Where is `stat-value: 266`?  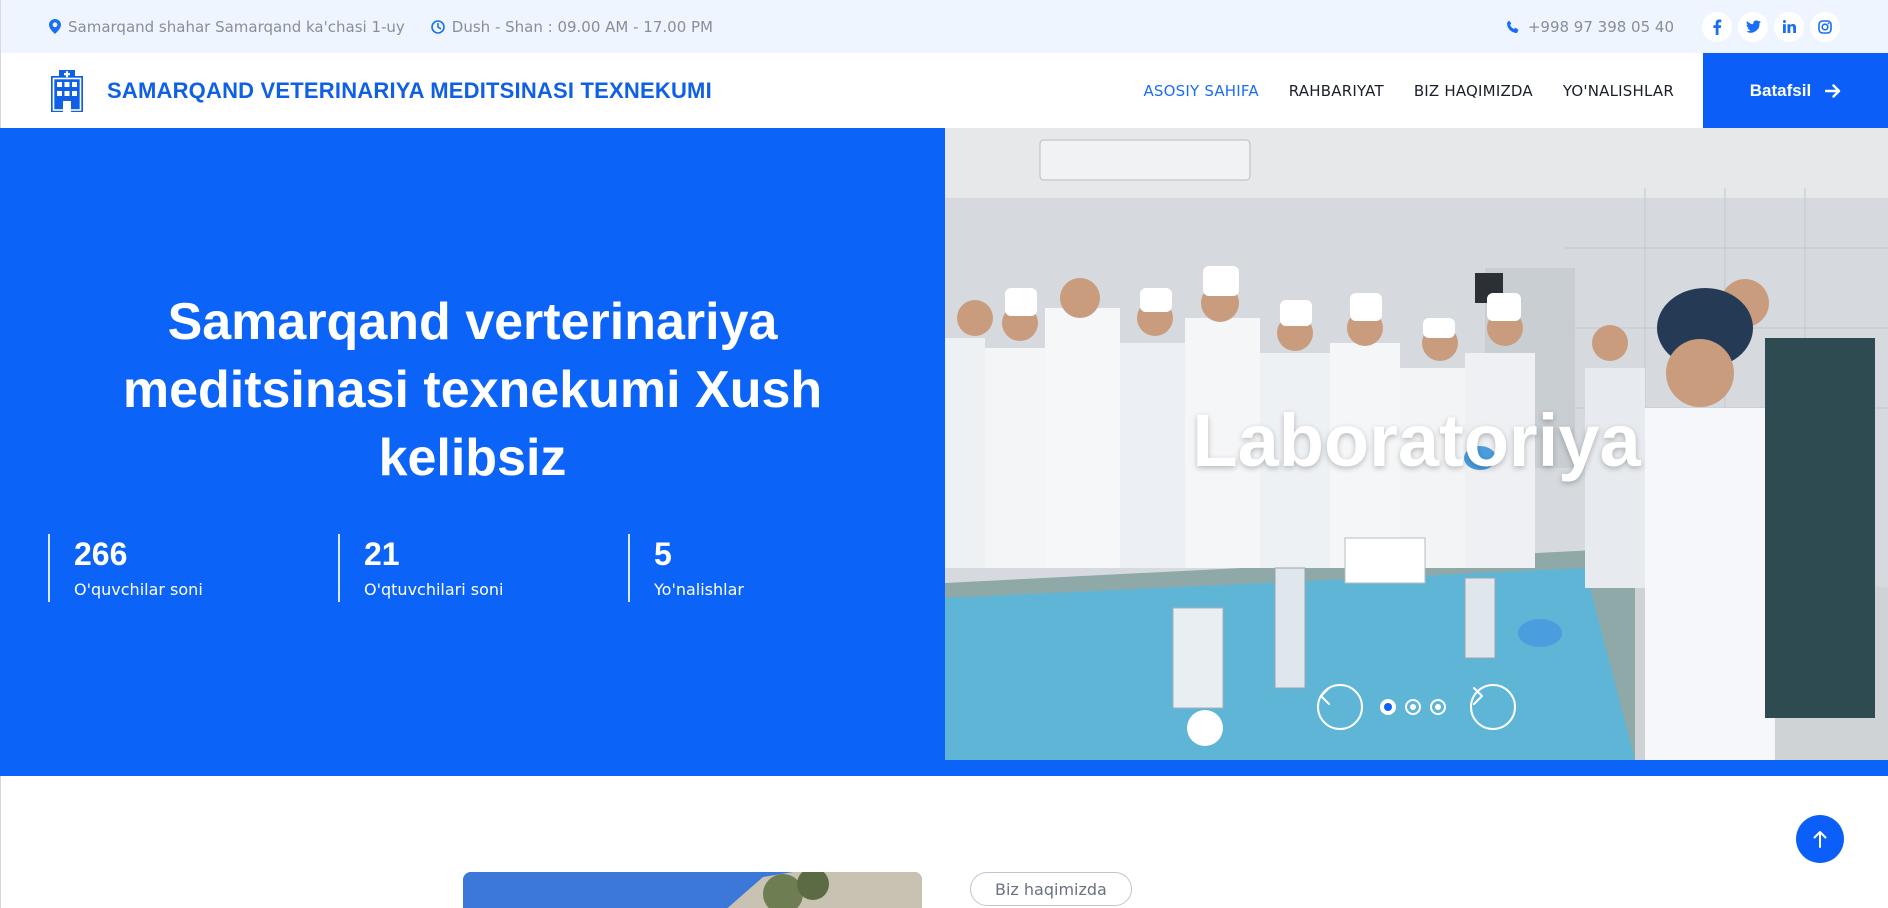 stat-value: 266 is located at coordinates (101, 554).